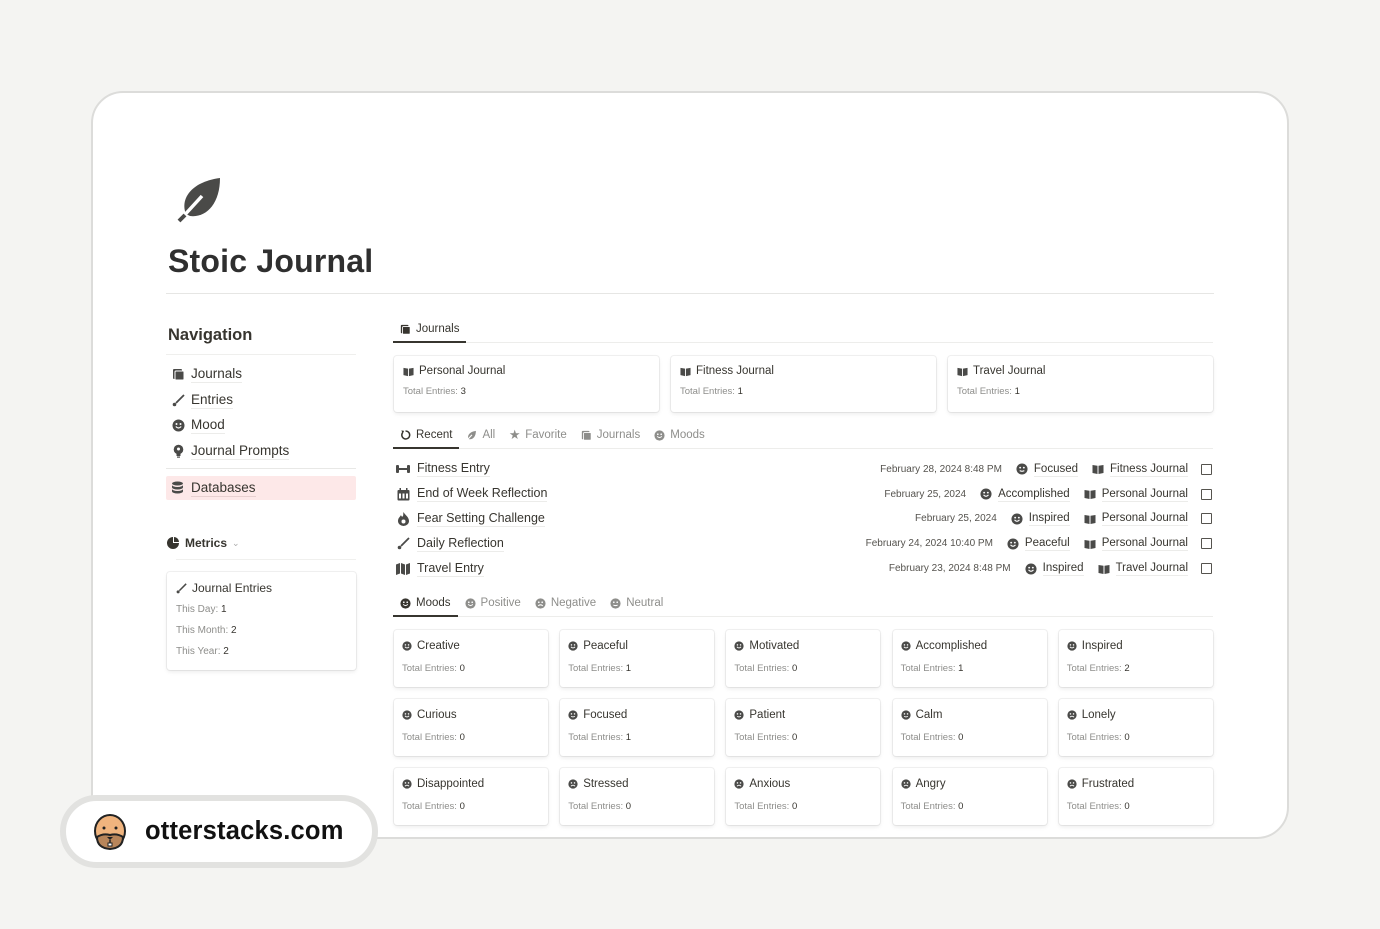 Image resolution: width=1380 pixels, height=929 pixels. What do you see at coordinates (1038, 544) in the screenshot?
I see `entry-mood-link: Peaceful` at bounding box center [1038, 544].